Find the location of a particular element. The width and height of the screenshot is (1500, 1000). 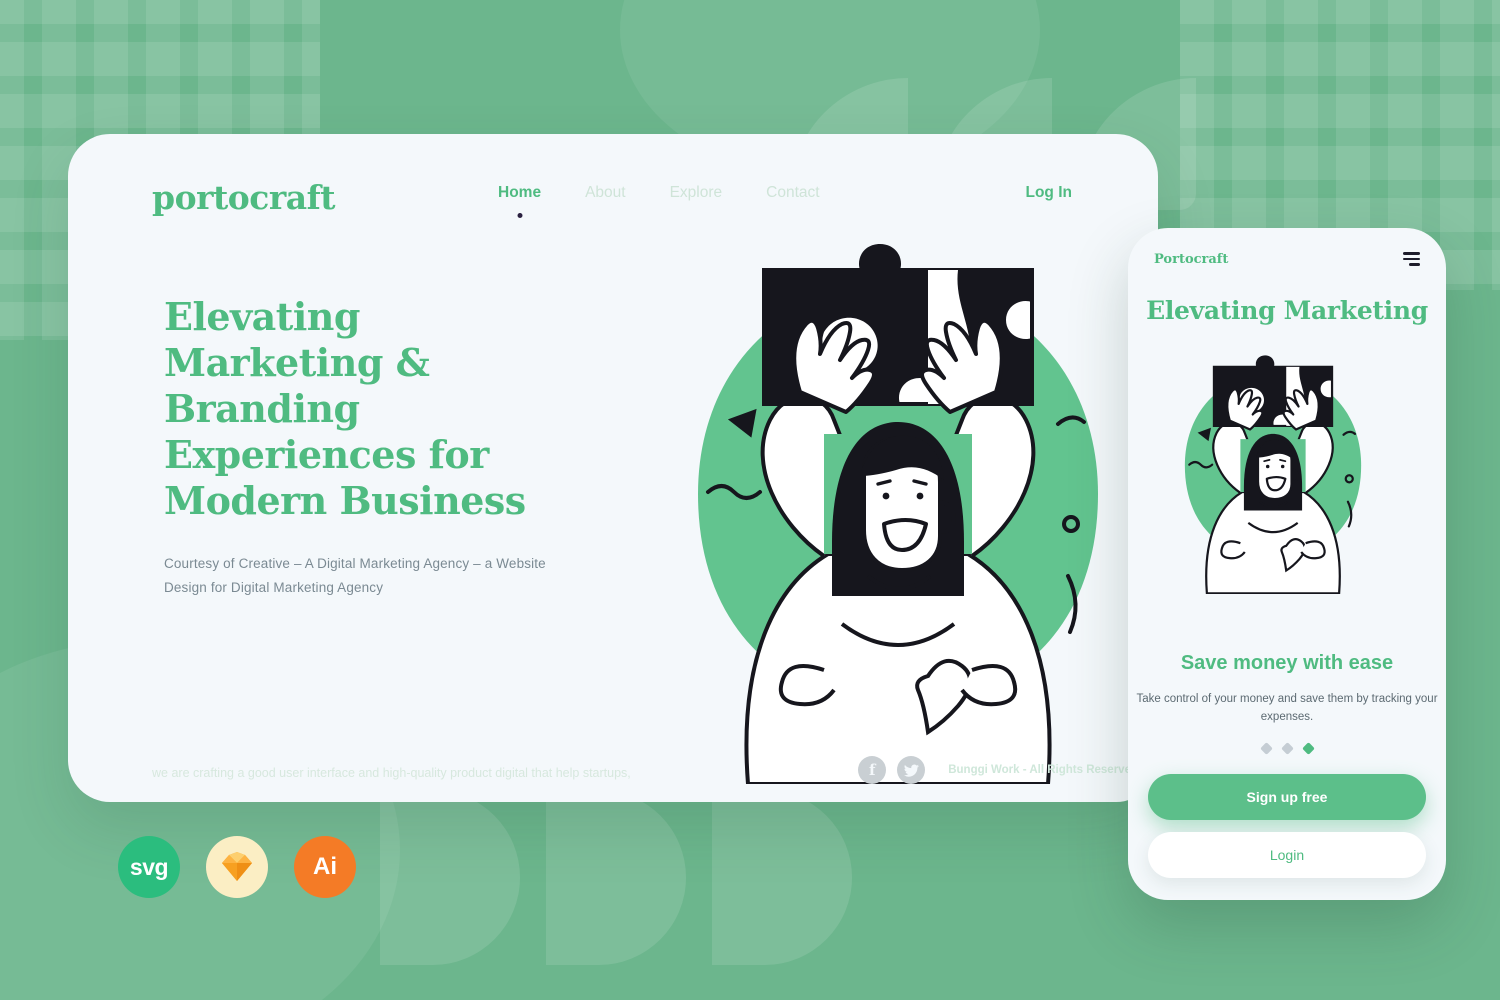

brand-logo: portocraft is located at coordinates (244, 197).